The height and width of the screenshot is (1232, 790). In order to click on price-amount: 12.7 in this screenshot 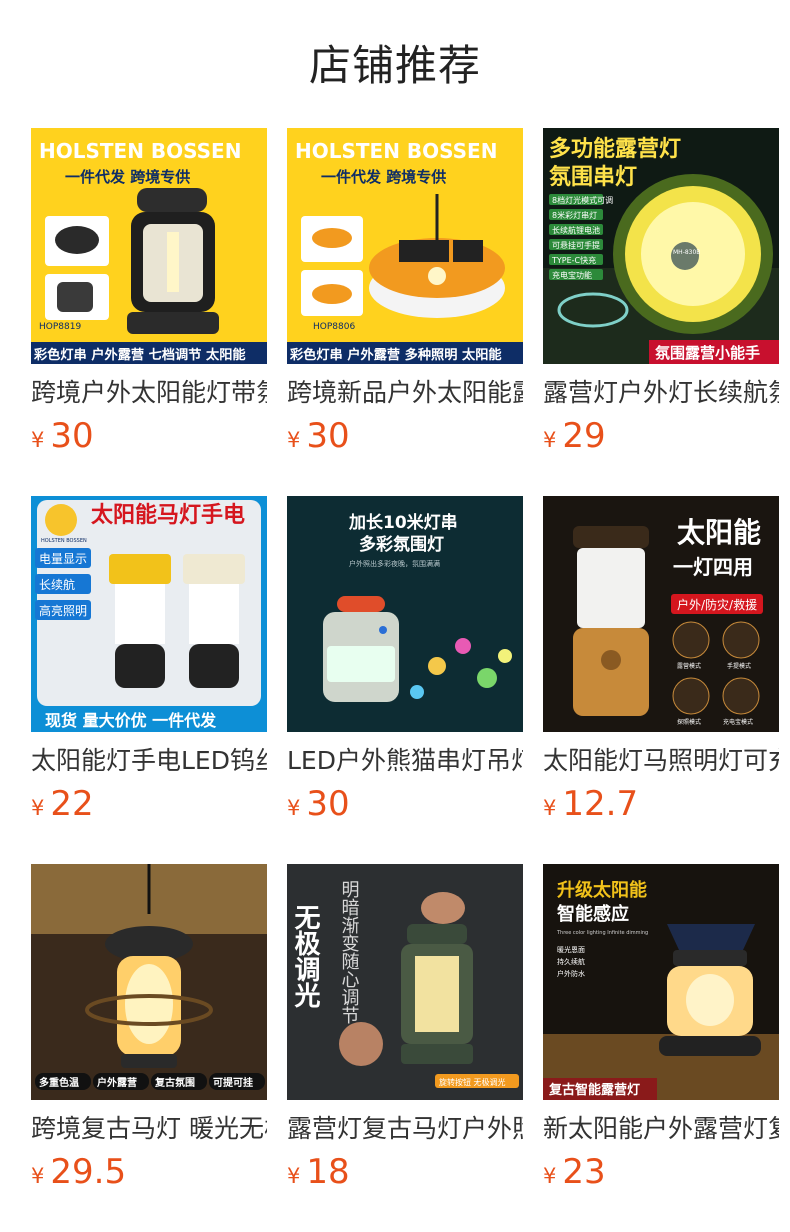, I will do `click(600, 804)`.